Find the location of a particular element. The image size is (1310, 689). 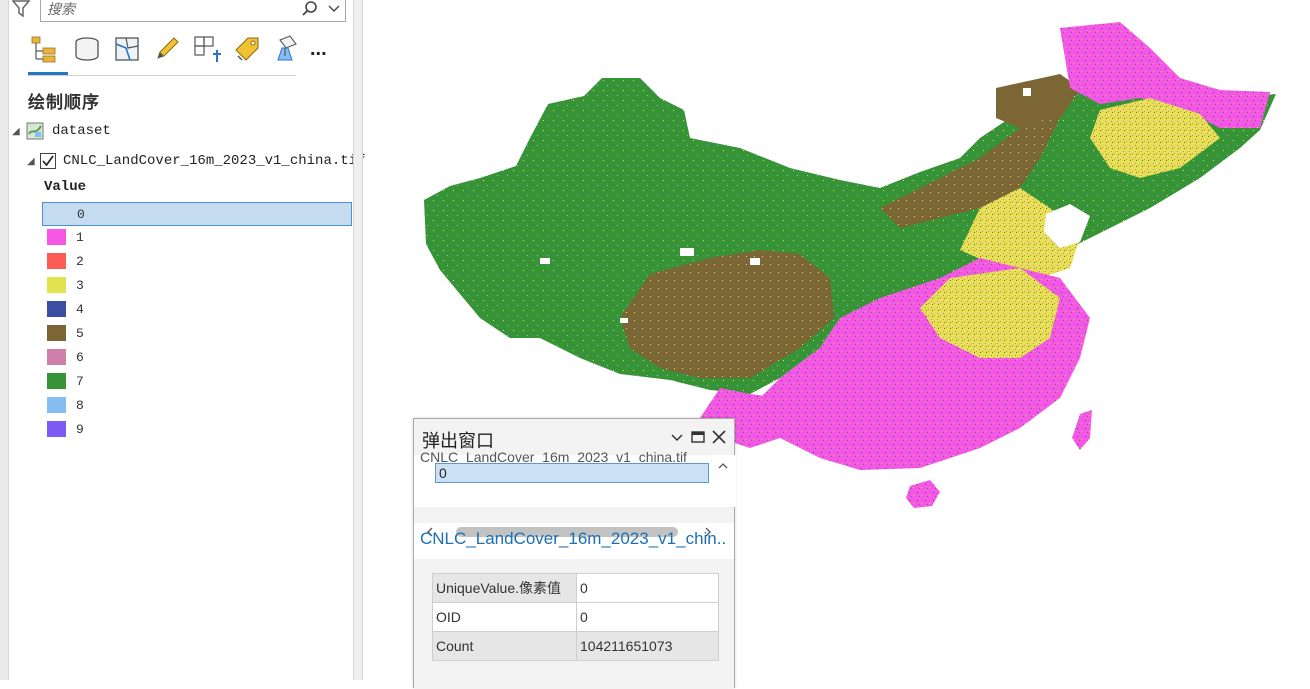

popup-separator is located at coordinates (574, 515).